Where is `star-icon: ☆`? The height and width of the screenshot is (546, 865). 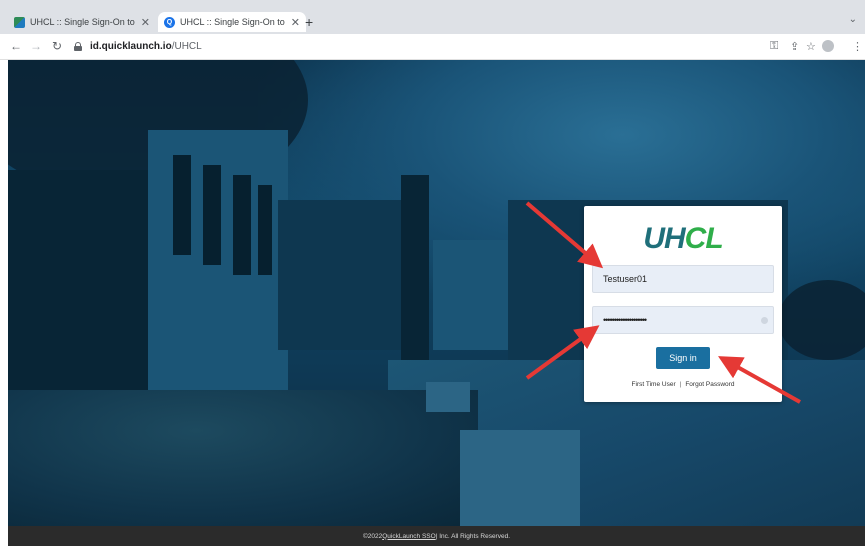 star-icon: ☆ is located at coordinates (811, 46).